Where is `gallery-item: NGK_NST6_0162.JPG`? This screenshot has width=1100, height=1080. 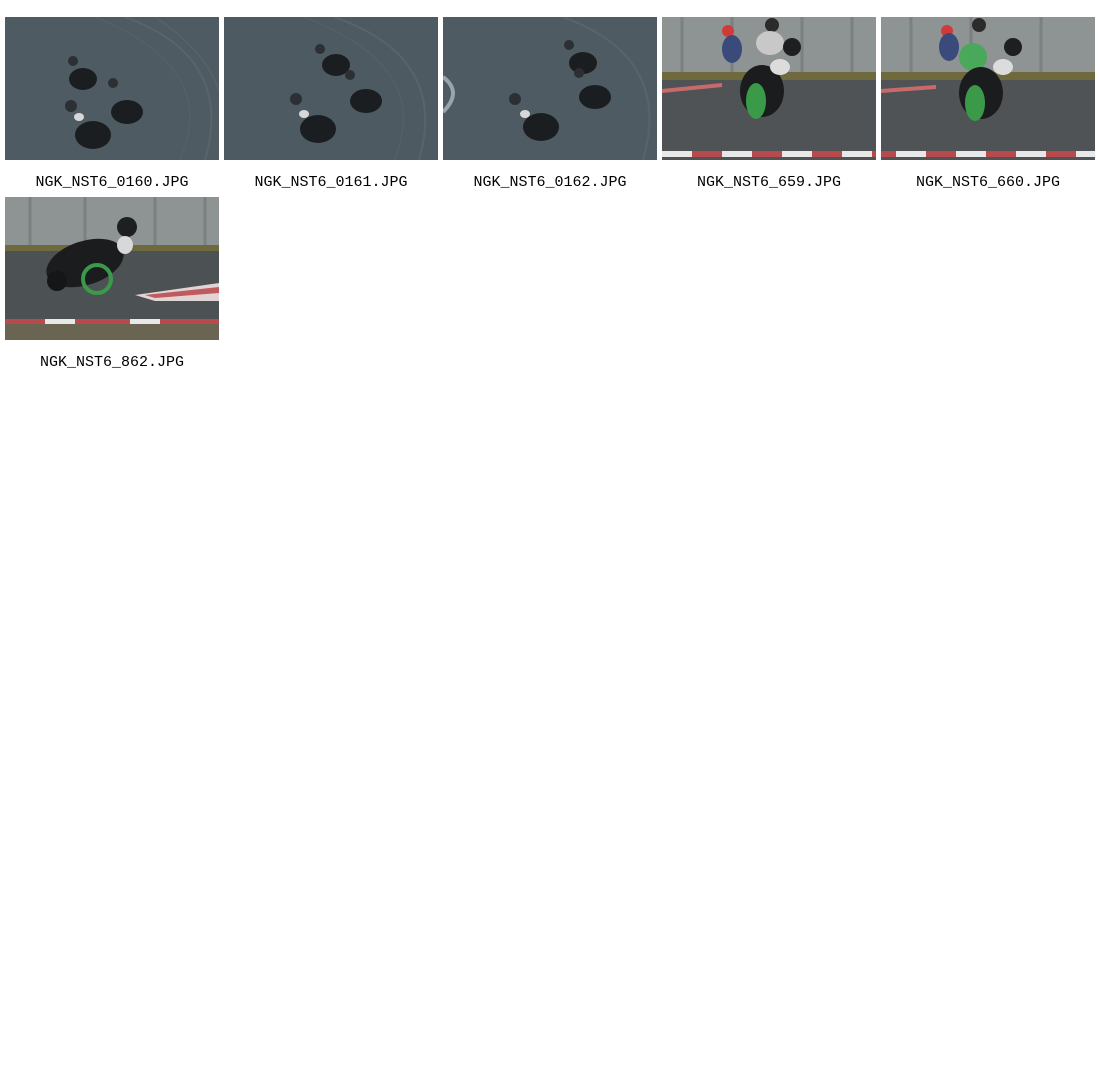
gallery-item: NGK_NST6_0162.JPG is located at coordinates (550, 107).